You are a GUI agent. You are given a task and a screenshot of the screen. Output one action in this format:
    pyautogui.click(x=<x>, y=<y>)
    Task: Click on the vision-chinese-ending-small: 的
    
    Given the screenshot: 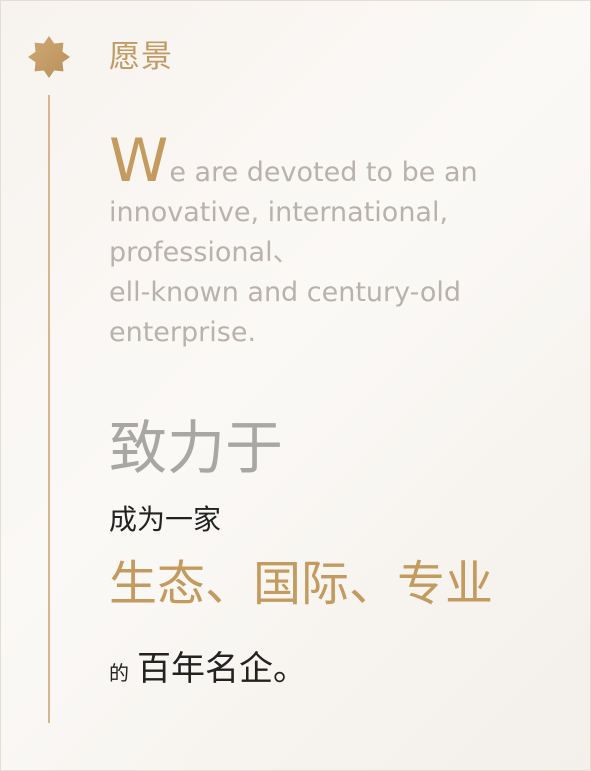 What is the action you would take?
    pyautogui.click(x=119, y=673)
    